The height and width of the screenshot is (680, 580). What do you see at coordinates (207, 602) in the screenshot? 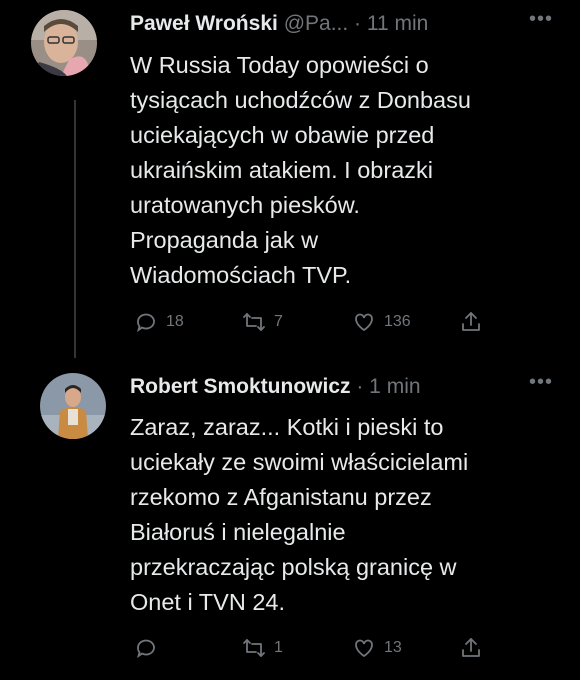
I see `tweet-text-line: Onet i TVN 24.` at bounding box center [207, 602].